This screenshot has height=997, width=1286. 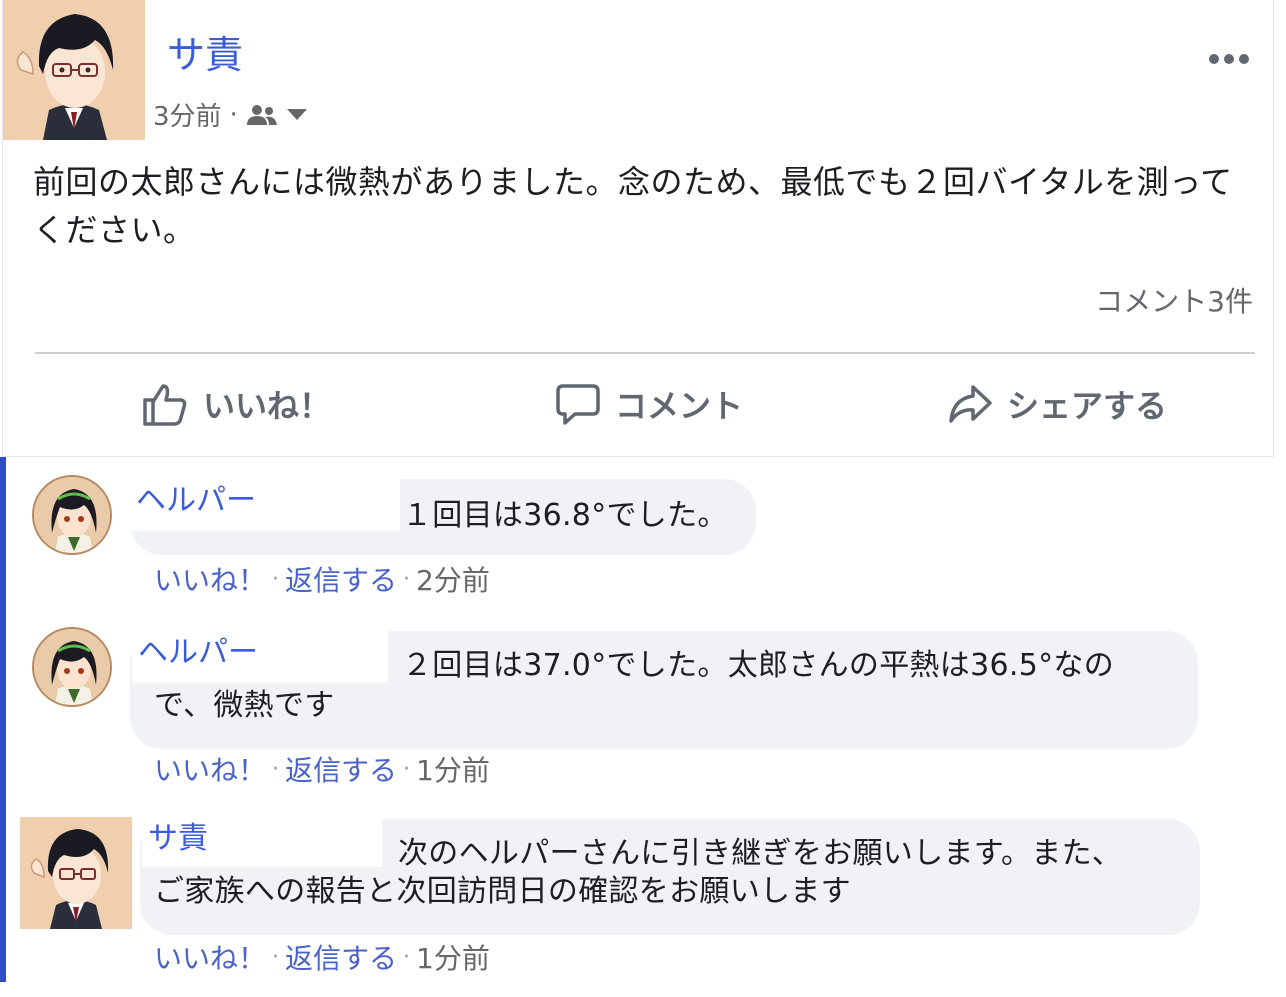 I want to click on comment-footer: いいね！ · 返信する · 2分前, so click(x=322, y=579).